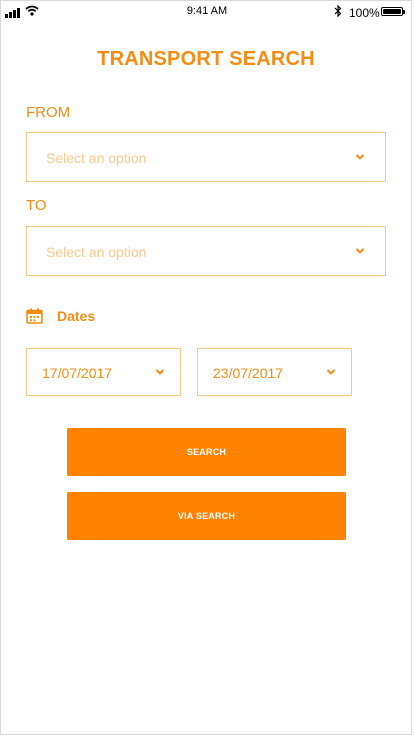 This screenshot has height=737, width=414. What do you see at coordinates (36, 205) in the screenshot?
I see `to-label: TO` at bounding box center [36, 205].